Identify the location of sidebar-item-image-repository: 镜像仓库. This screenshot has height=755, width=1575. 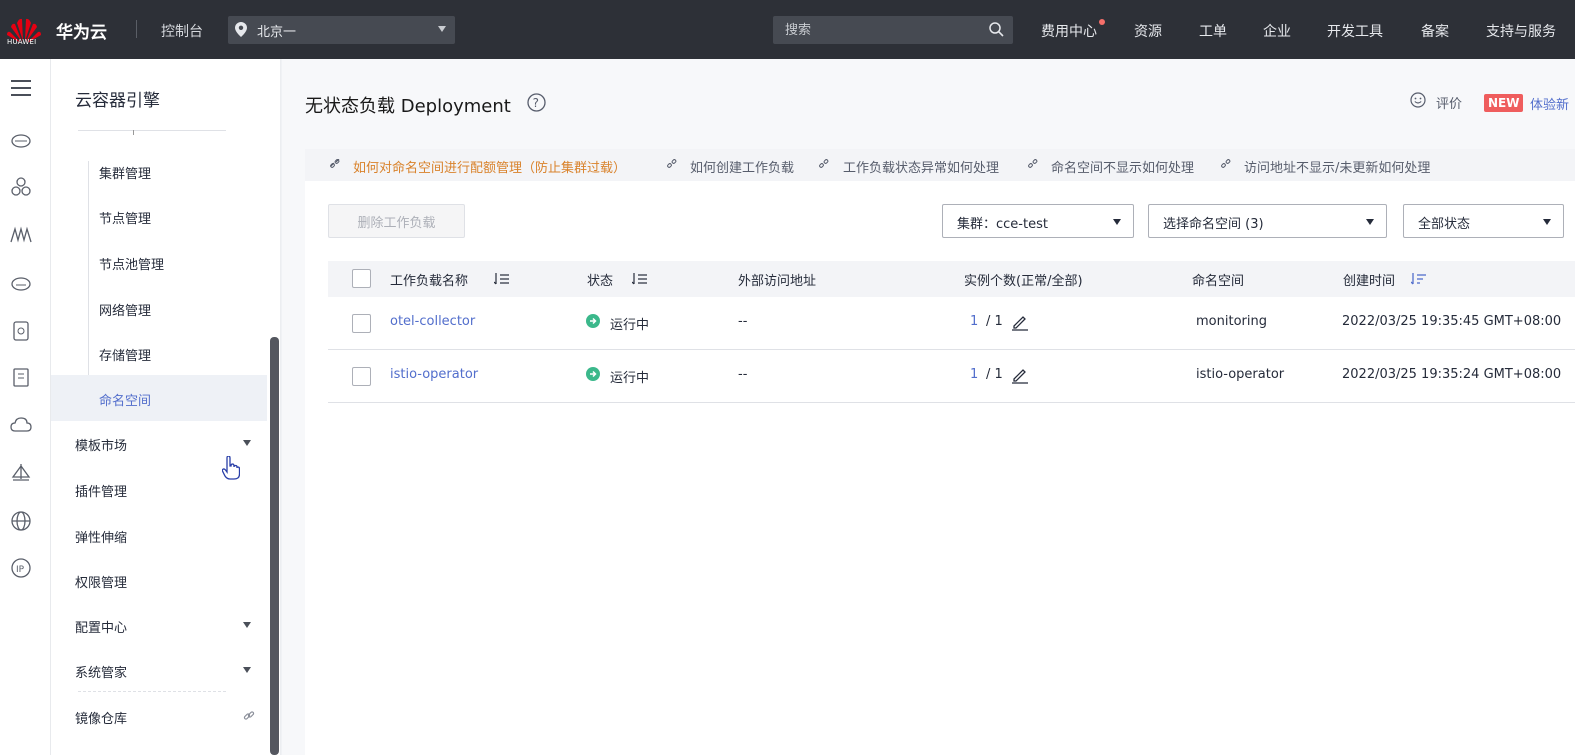
(101, 717).